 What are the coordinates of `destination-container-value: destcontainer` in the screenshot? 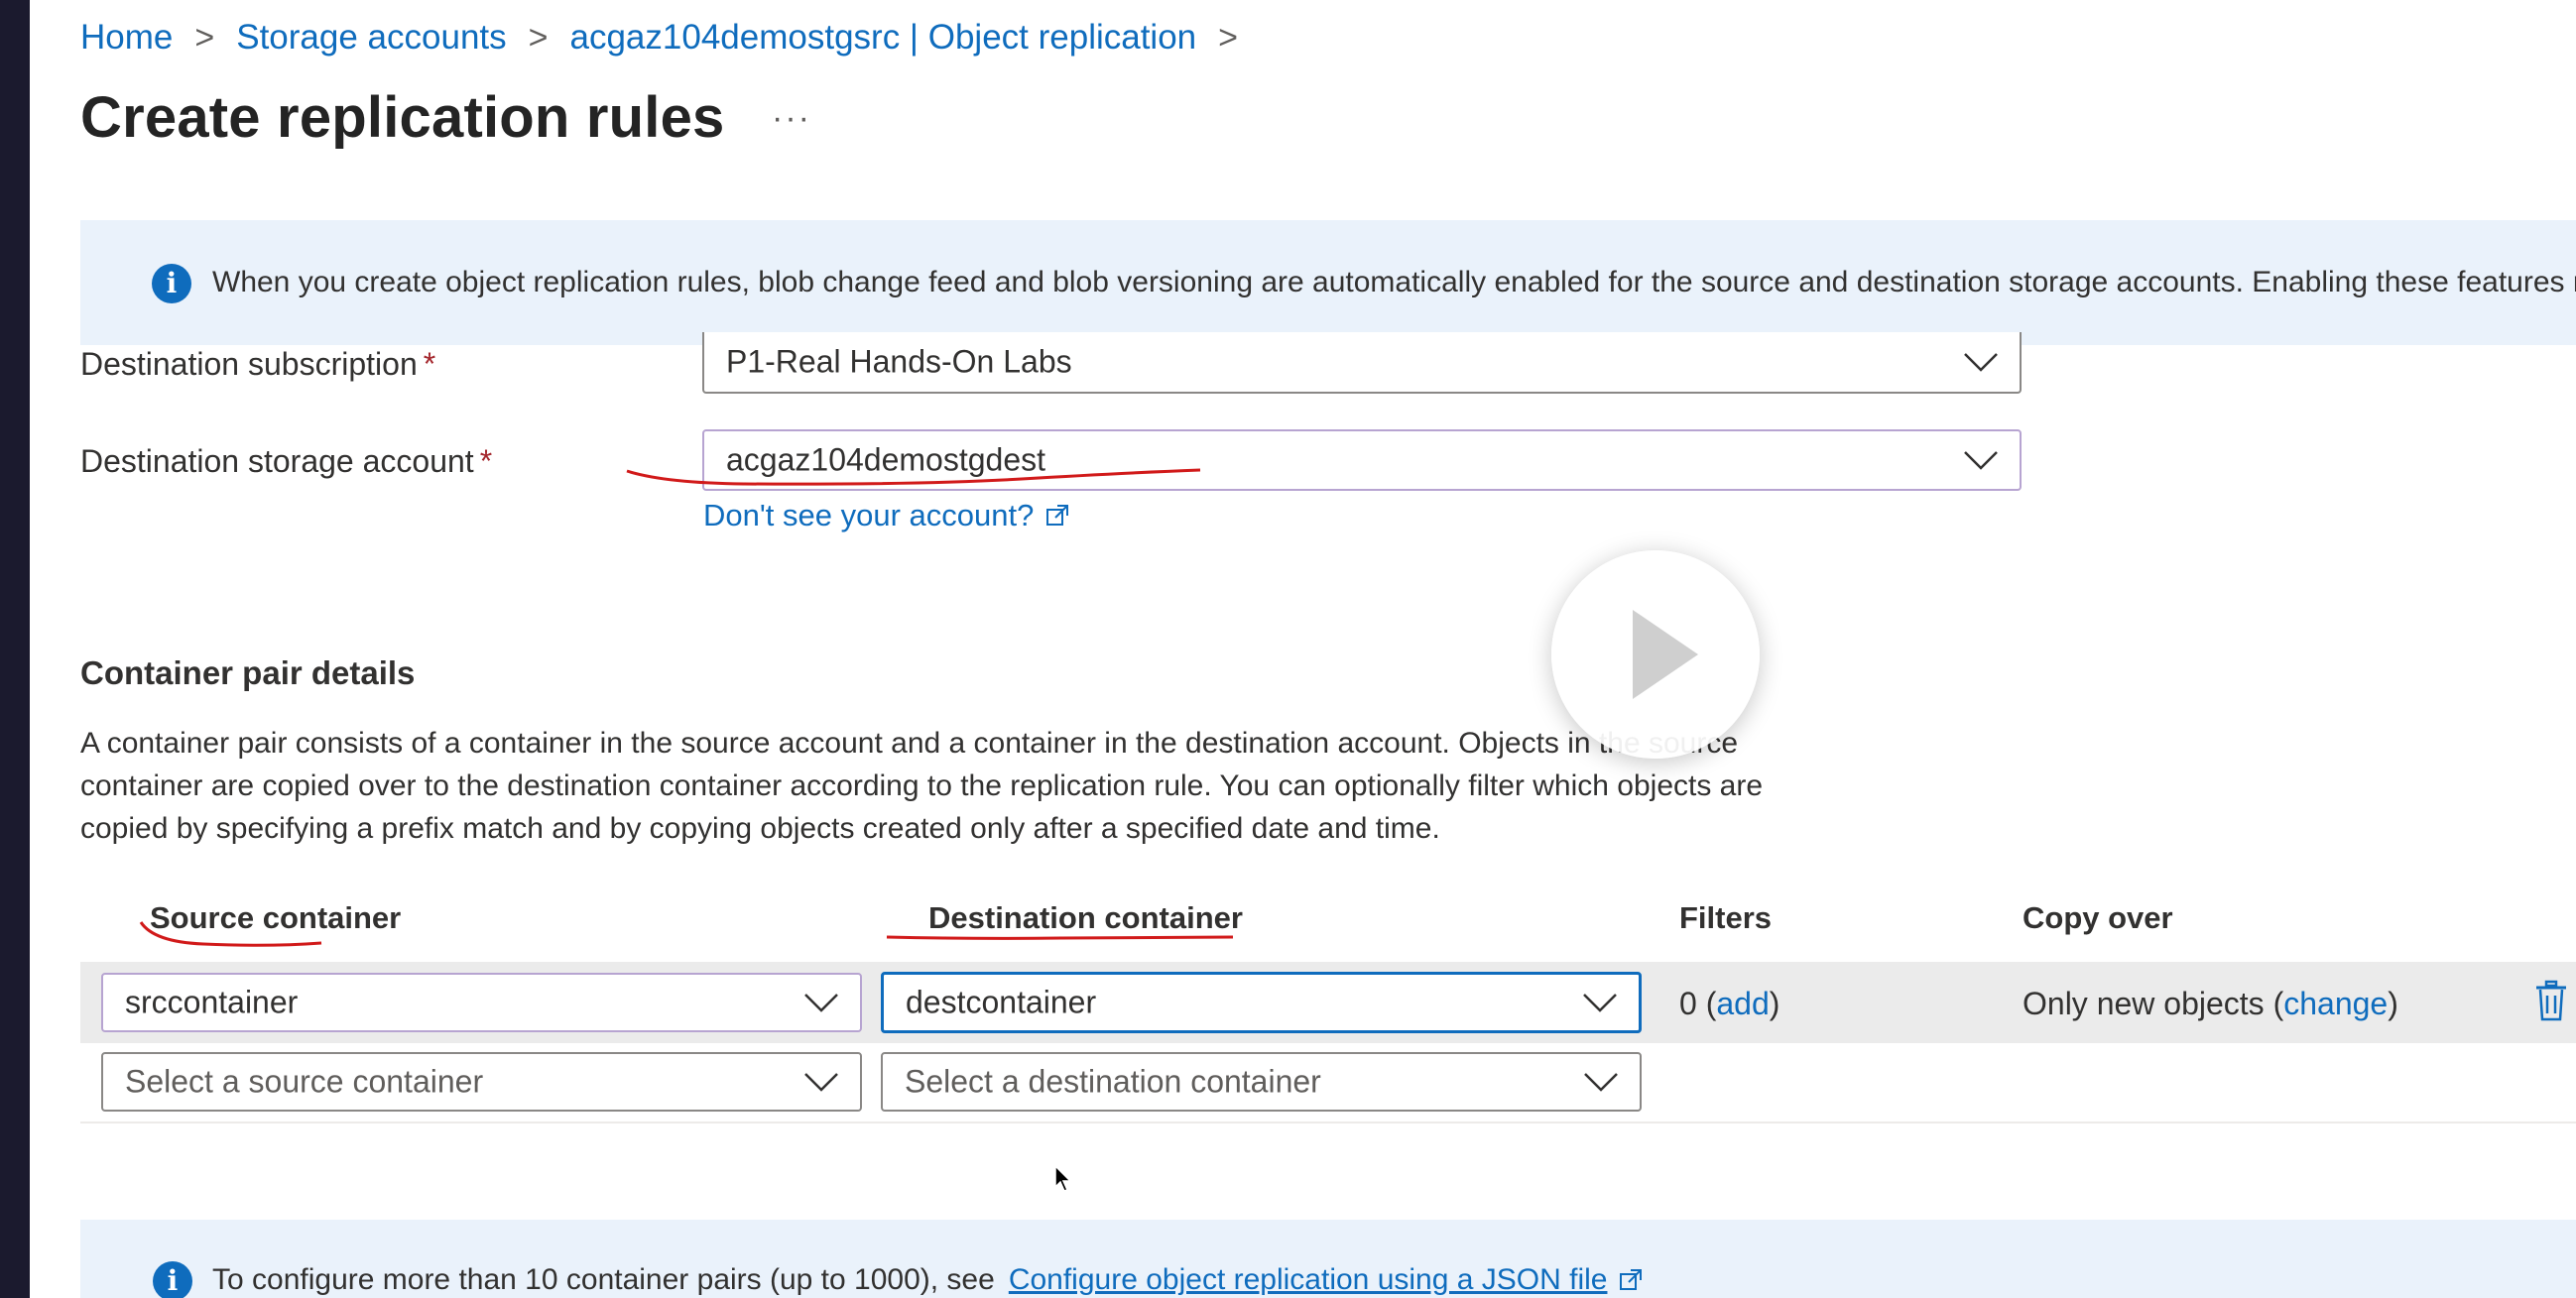 It's located at (1001, 1002).